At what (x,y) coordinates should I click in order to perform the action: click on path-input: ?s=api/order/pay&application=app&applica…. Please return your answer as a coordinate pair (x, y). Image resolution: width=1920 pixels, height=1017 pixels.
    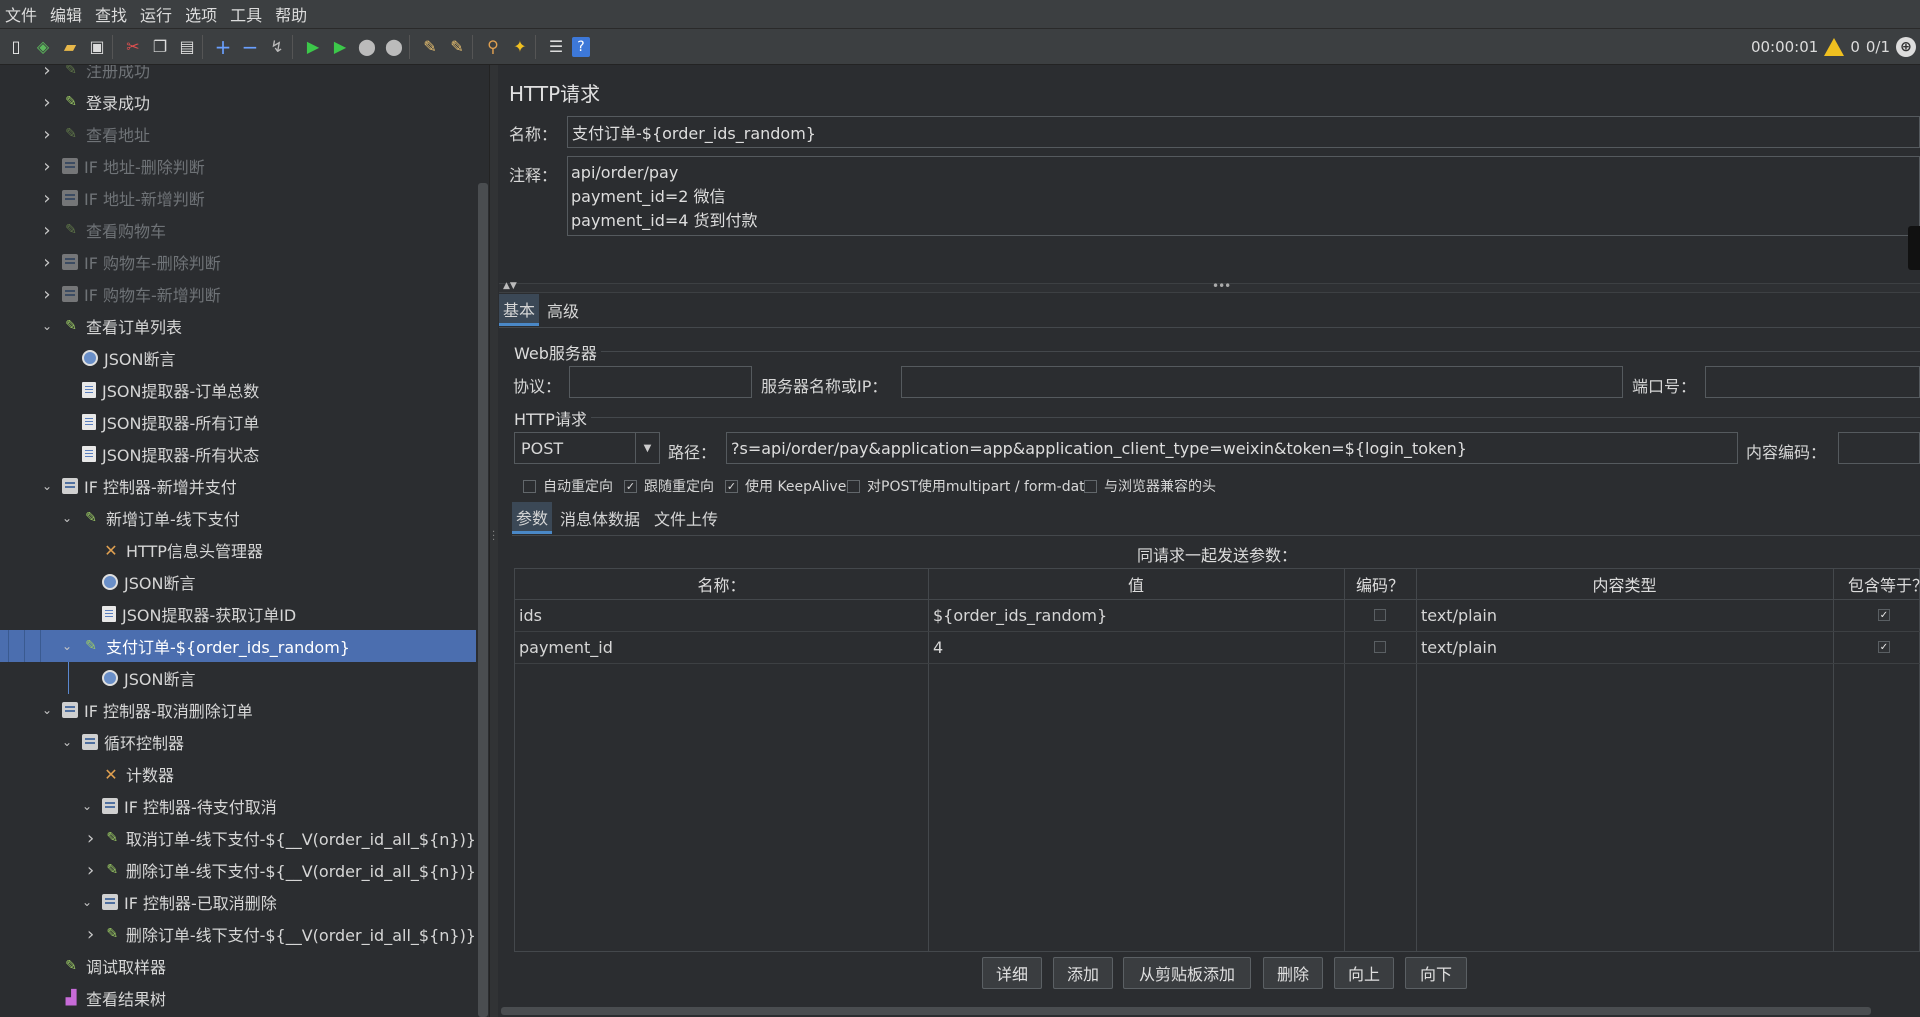
    Looking at the image, I should click on (1232, 448).